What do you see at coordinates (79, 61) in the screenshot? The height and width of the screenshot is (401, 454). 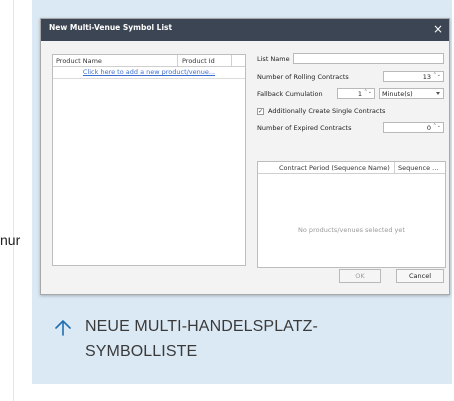 I see `column-product-name: Product Name` at bounding box center [79, 61].